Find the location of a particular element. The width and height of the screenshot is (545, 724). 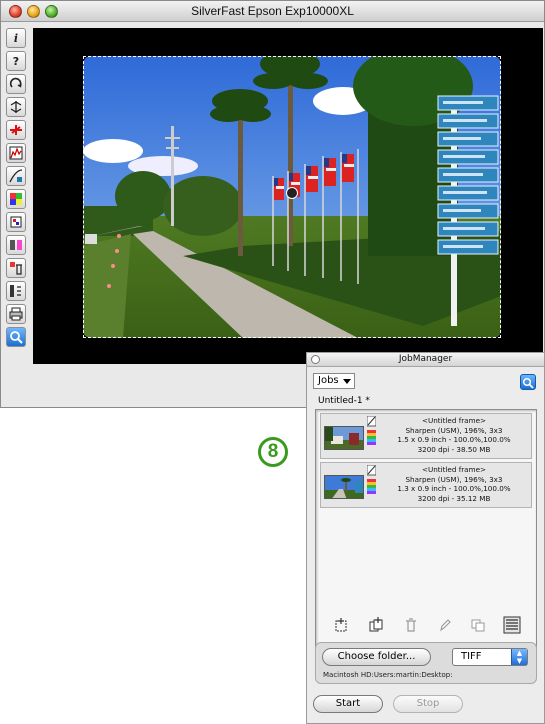

duplicate-icon is located at coordinates (478, 625).